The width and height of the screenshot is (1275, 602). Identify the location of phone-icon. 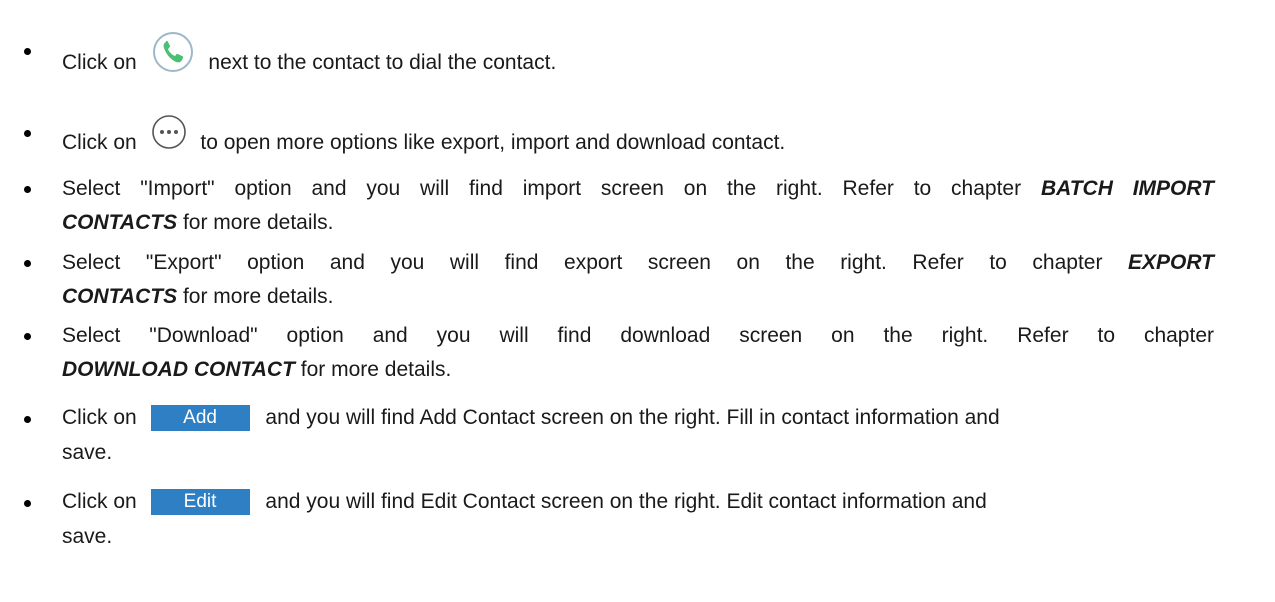
(173, 55).